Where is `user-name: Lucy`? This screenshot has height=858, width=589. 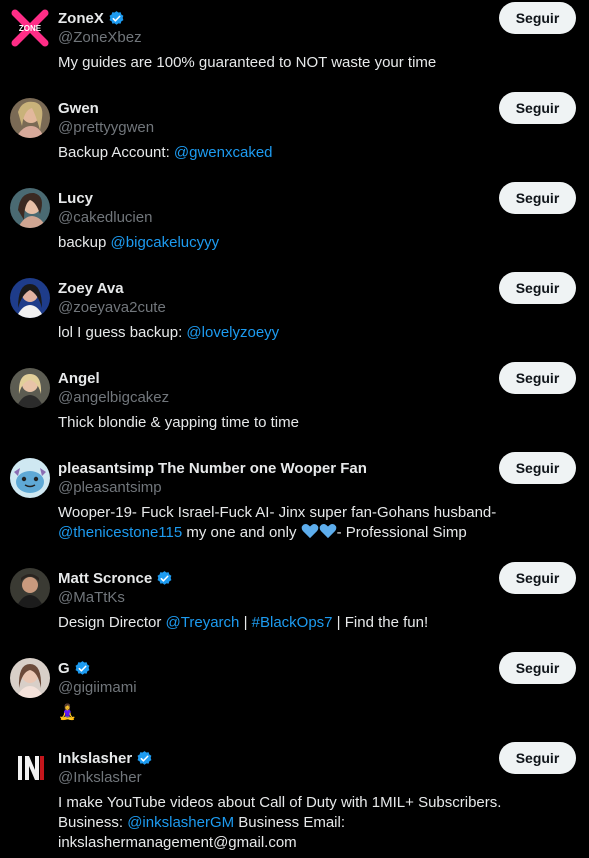
user-name: Lucy is located at coordinates (75, 198).